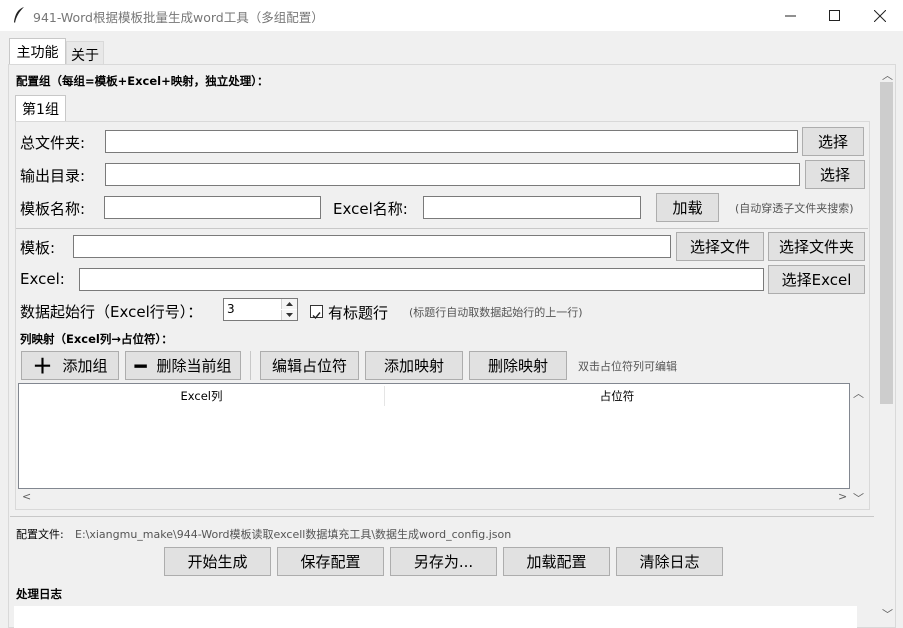 The width and height of the screenshot is (903, 628). Describe the element at coordinates (40, 534) in the screenshot. I see `config-file-label: 配置文件:` at that location.